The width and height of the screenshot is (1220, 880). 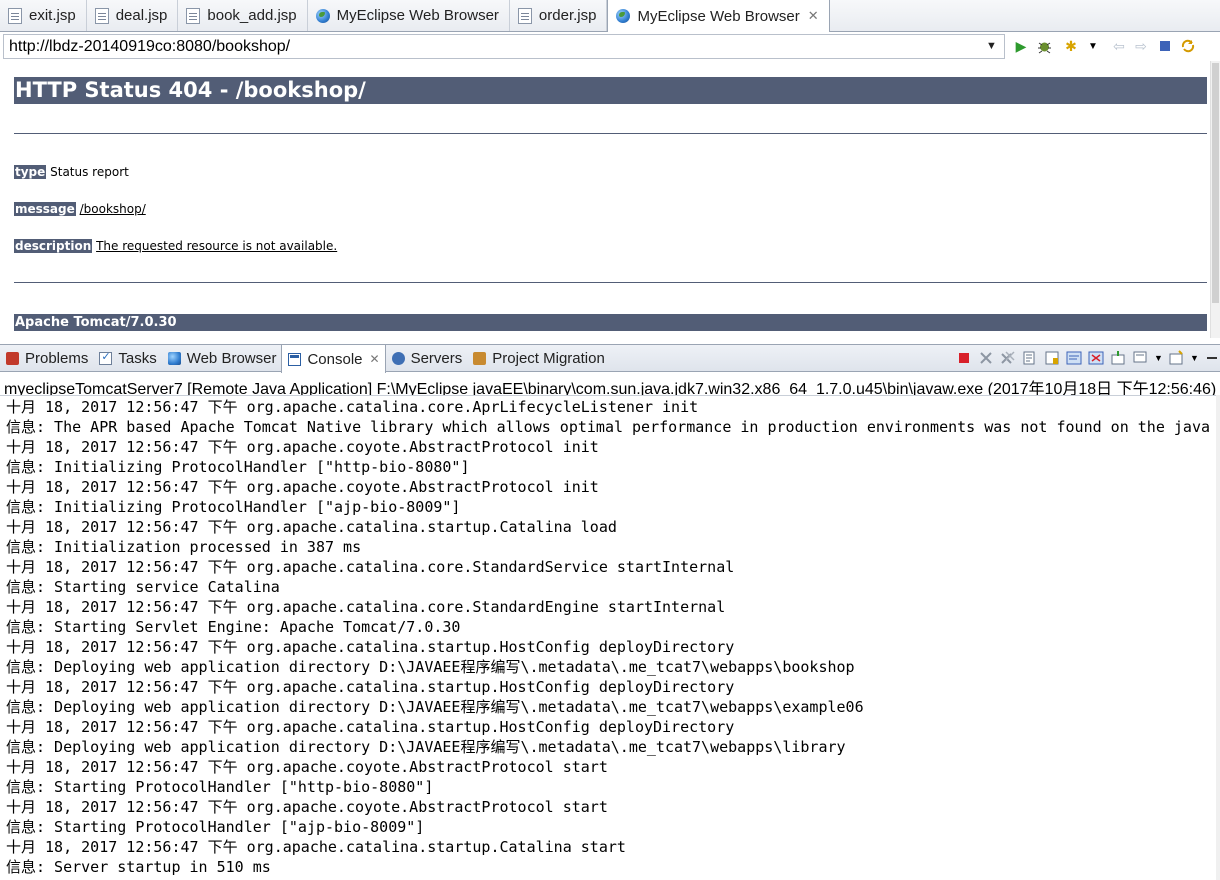 What do you see at coordinates (133, 15) in the screenshot?
I see `tab-deal-jsp: deal.jsp` at bounding box center [133, 15].